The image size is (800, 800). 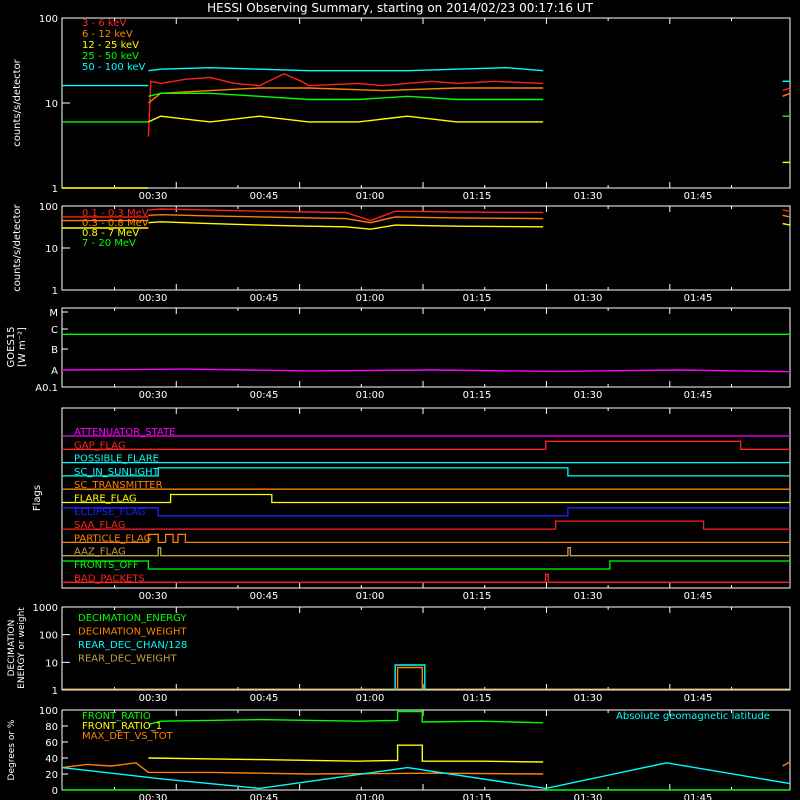 I want to click on legend-entry: DECIMATION_ENERGY, so click(x=132, y=618).